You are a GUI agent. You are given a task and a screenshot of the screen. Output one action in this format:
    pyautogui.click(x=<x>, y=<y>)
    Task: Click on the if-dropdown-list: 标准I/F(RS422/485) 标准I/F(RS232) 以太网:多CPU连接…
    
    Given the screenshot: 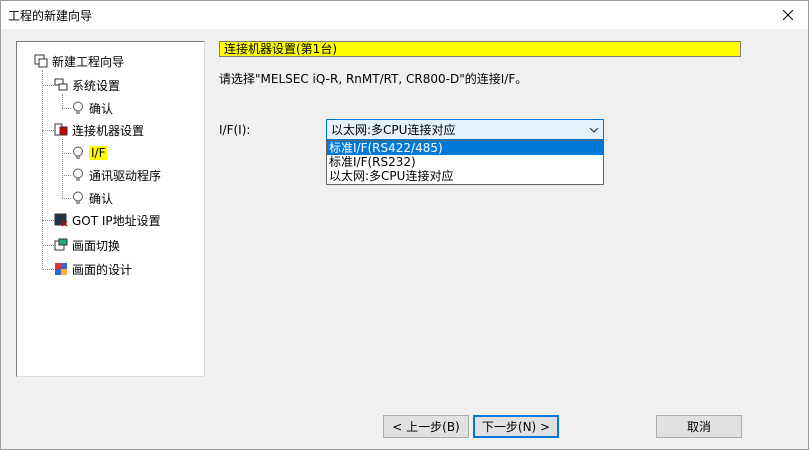 What is the action you would take?
    pyautogui.click(x=465, y=162)
    